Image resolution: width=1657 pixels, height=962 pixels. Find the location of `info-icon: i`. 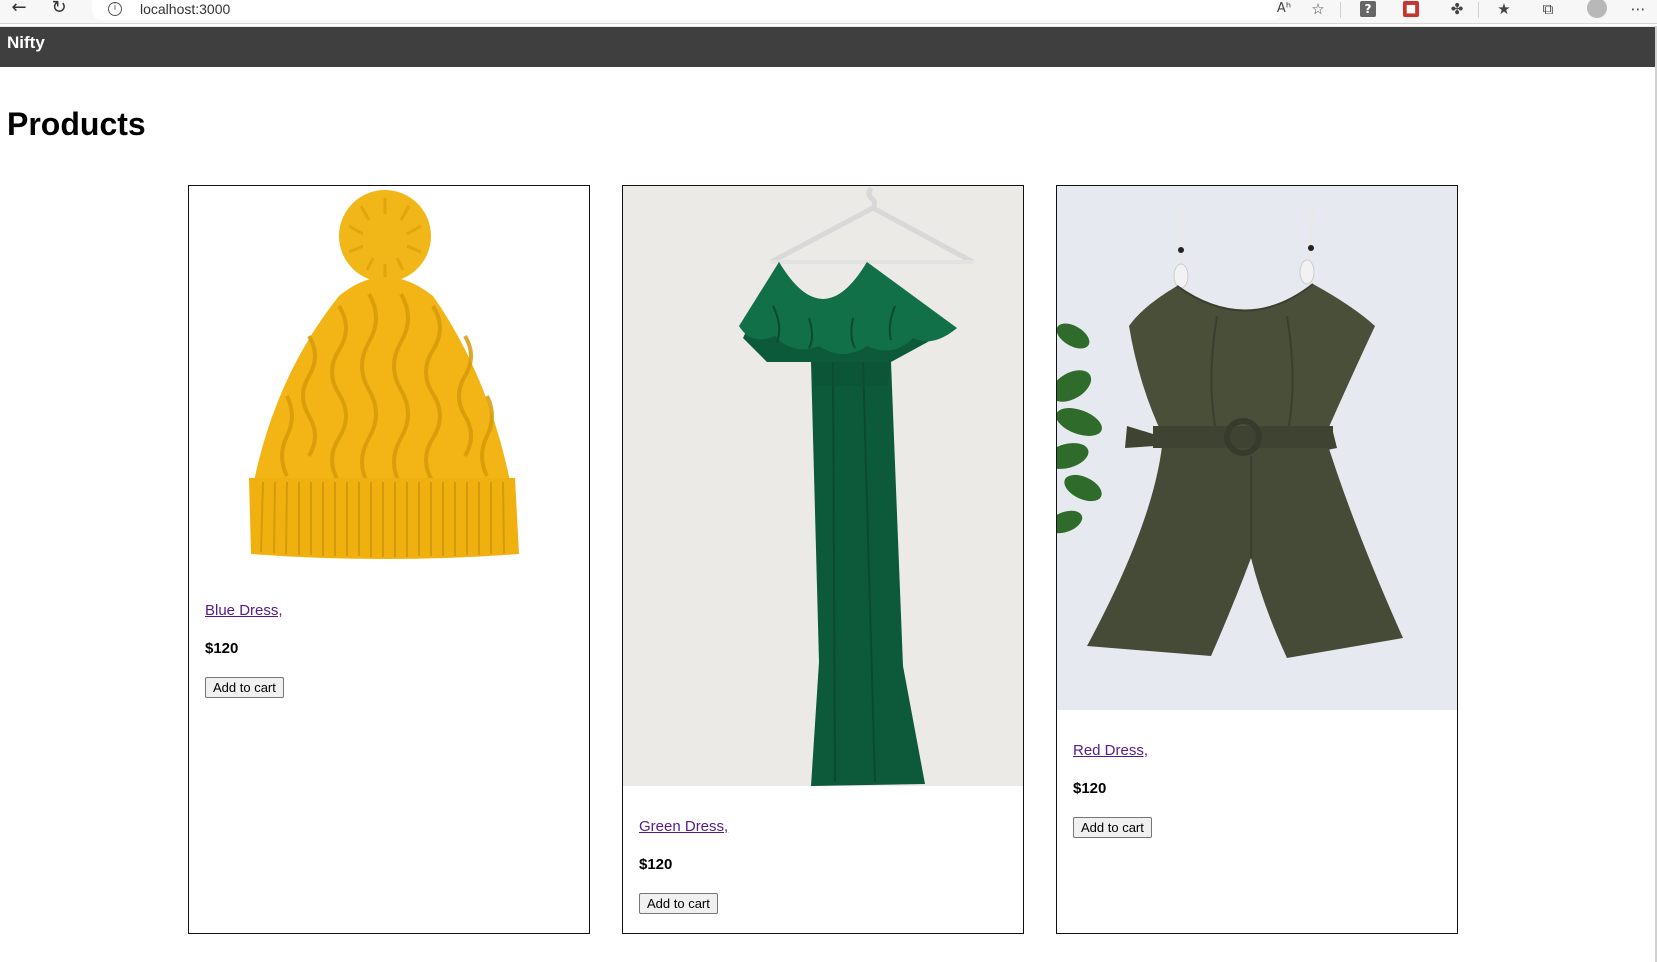

info-icon: i is located at coordinates (115, 9).